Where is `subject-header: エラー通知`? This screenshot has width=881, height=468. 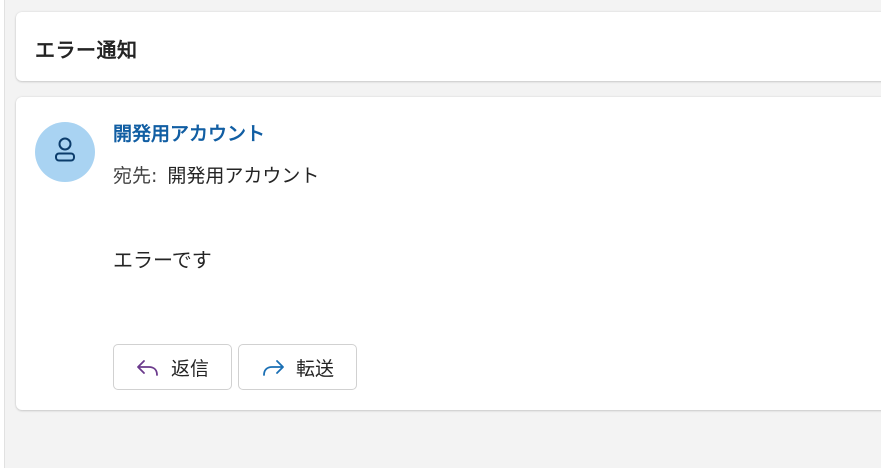
subject-header: エラー通知 is located at coordinates (448, 46).